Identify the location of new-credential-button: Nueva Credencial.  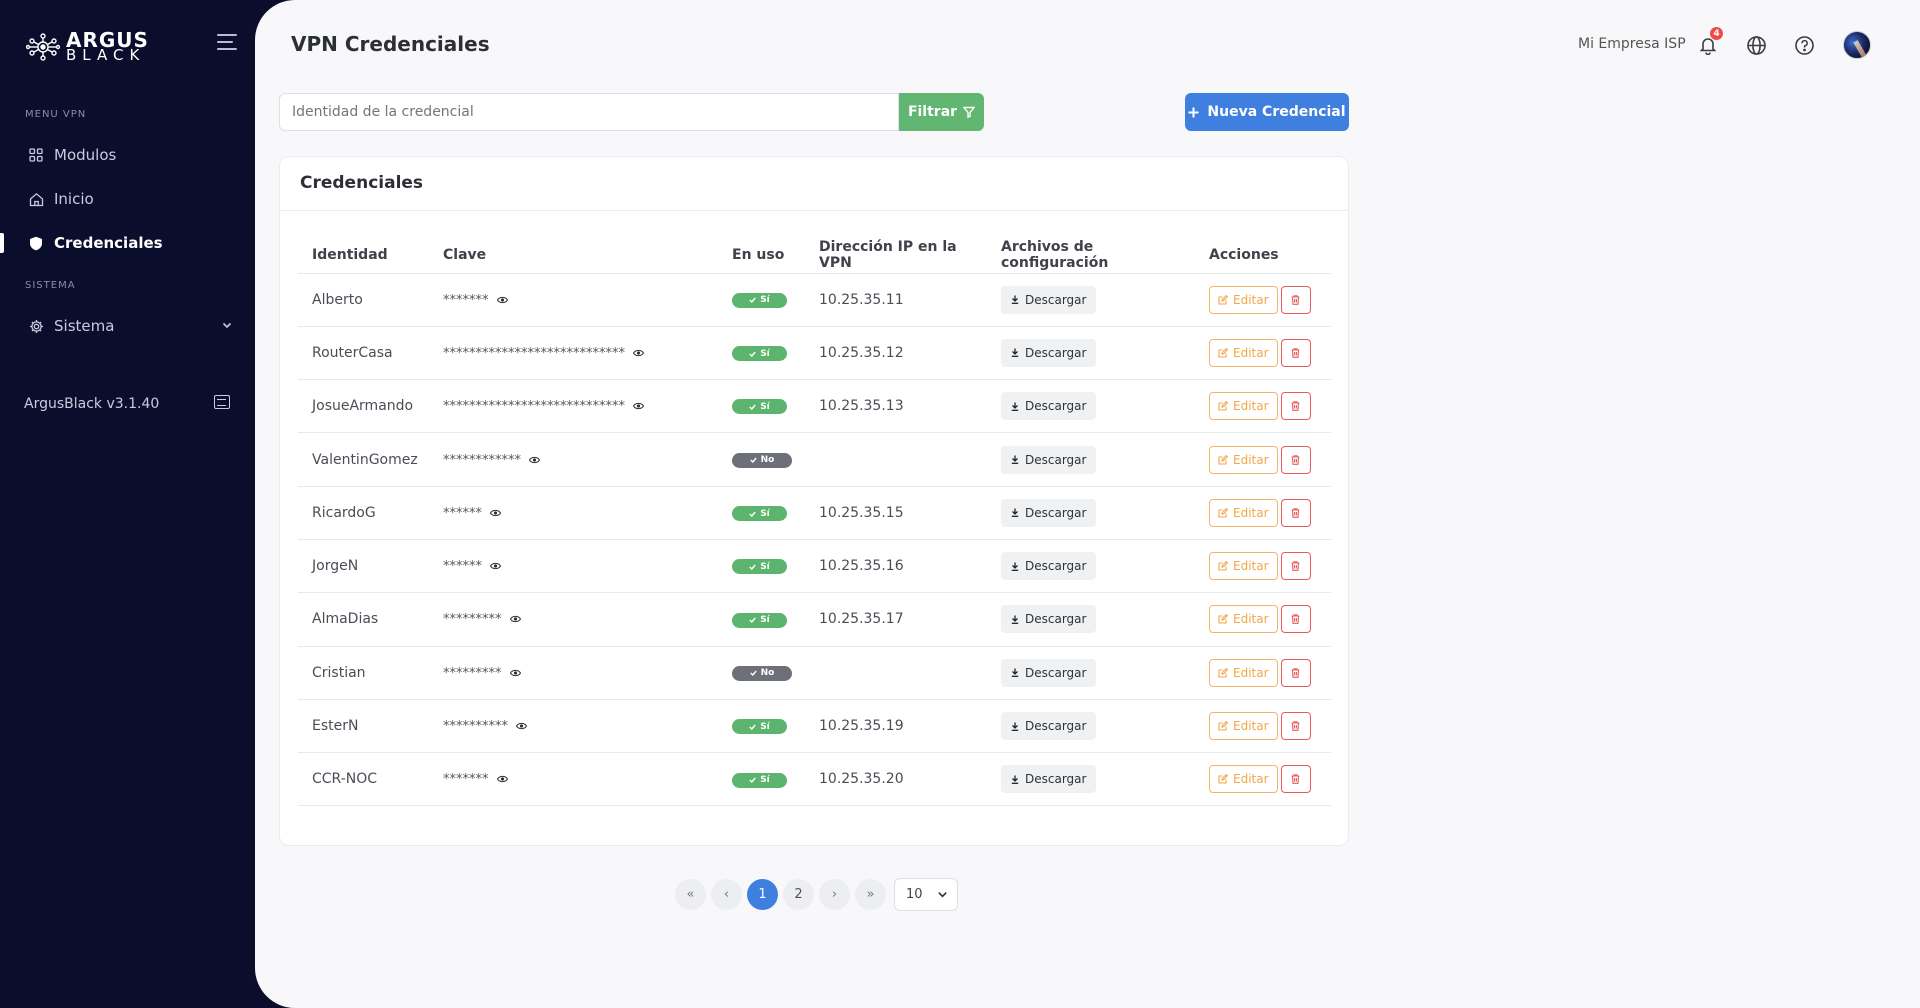
(1267, 112).